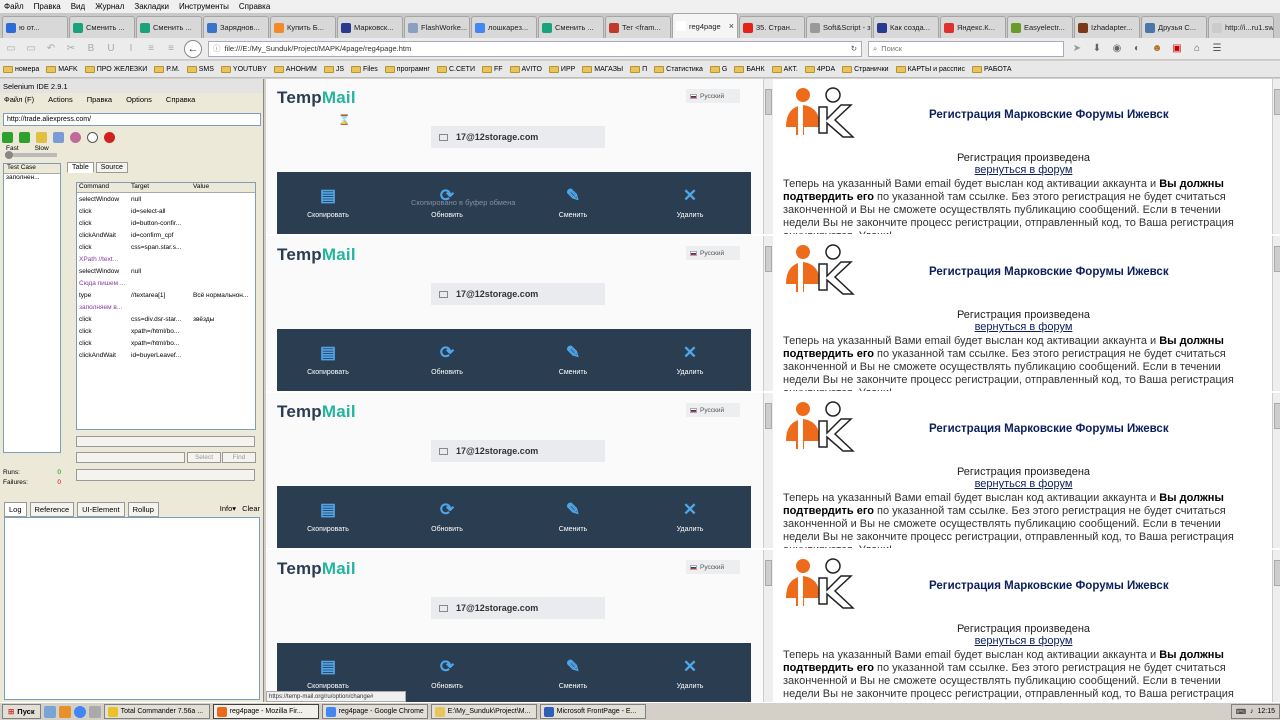 Image resolution: width=1280 pixels, height=720 pixels. I want to click on find-button: Find, so click(239, 457).